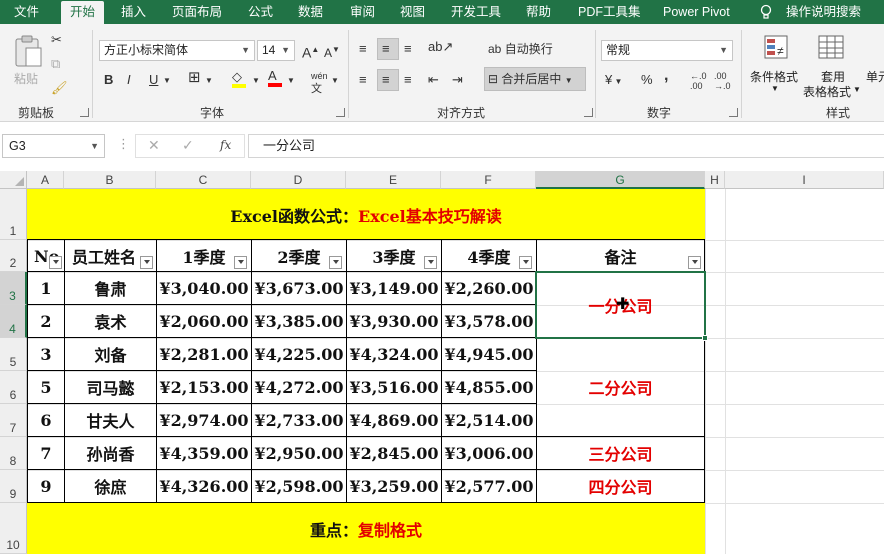 This screenshot has width=884, height=554. I want to click on tell-me-search: 操作说明搜索, so click(823, 12).